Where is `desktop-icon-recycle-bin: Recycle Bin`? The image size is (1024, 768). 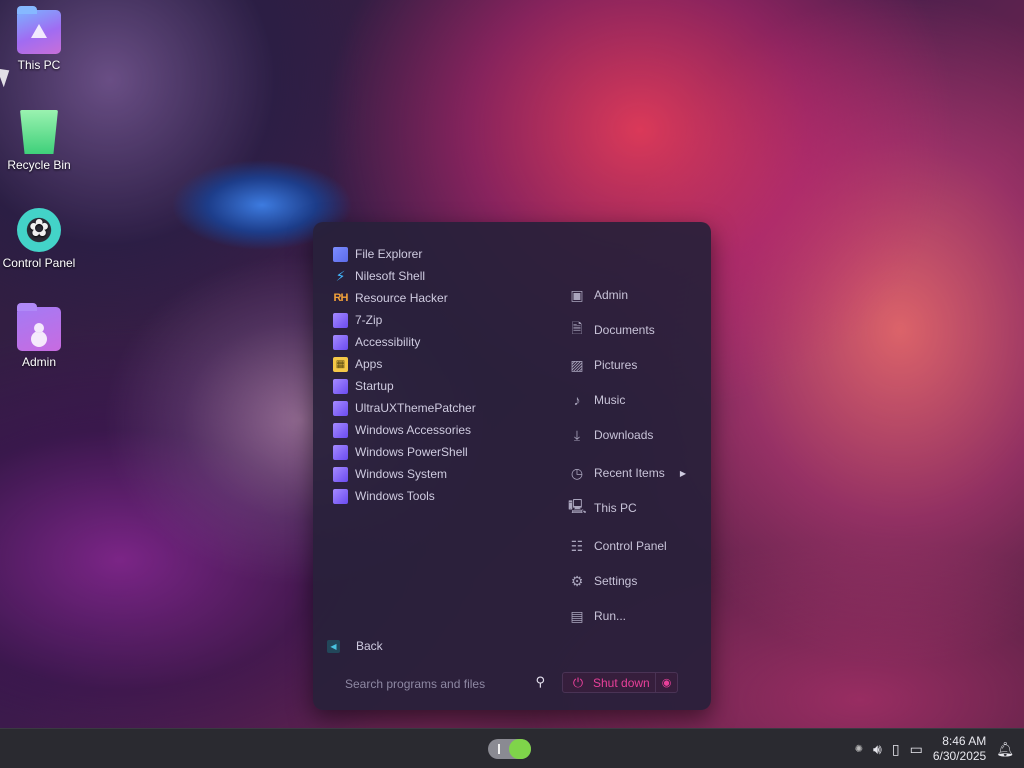 desktop-icon-recycle-bin: Recycle Bin is located at coordinates (39, 141).